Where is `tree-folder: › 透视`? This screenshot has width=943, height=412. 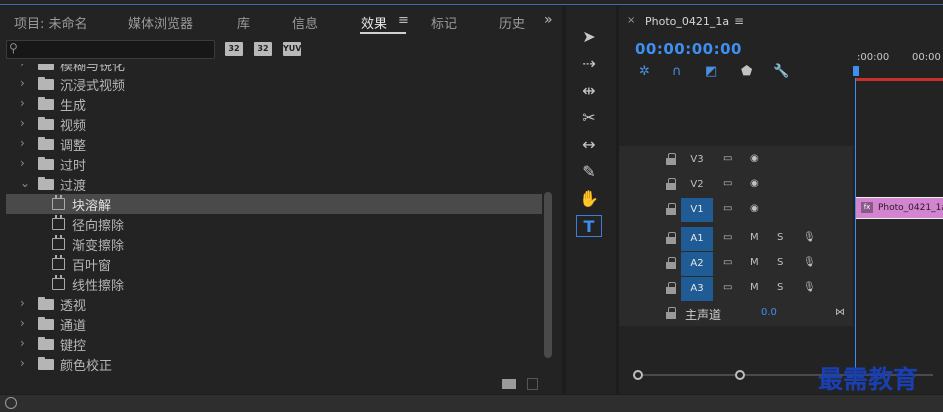 tree-folder: › 透视 is located at coordinates (274, 304).